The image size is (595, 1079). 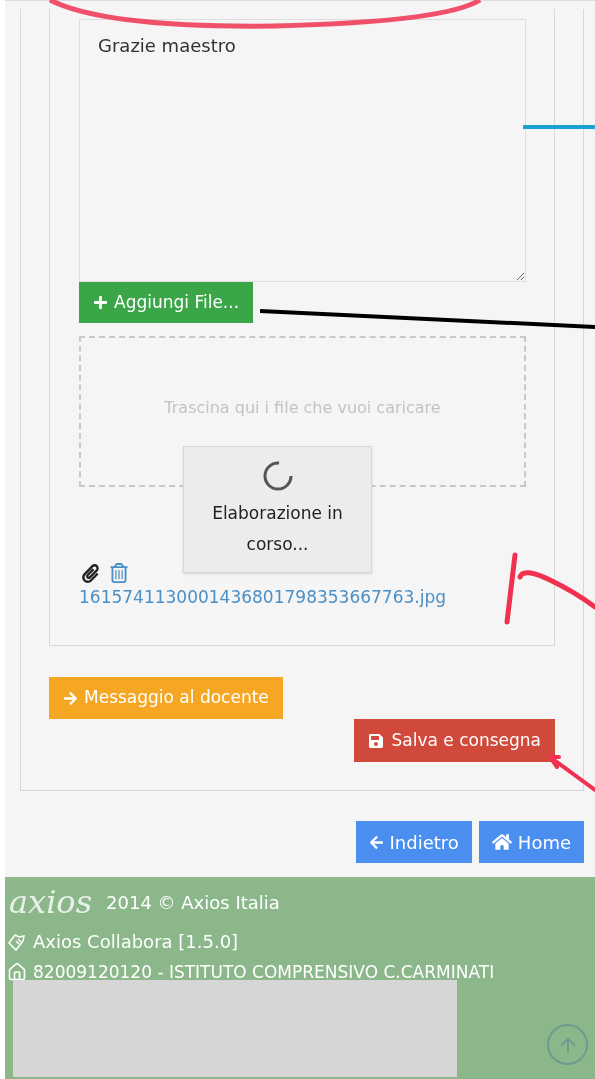 I want to click on trash-icon, so click(x=119, y=573).